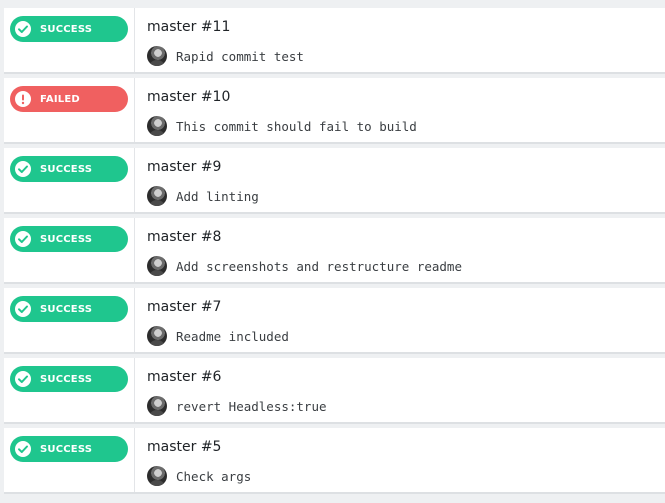 The width and height of the screenshot is (665, 503). Describe the element at coordinates (406, 167) in the screenshot. I see `build-title: master #9` at that location.